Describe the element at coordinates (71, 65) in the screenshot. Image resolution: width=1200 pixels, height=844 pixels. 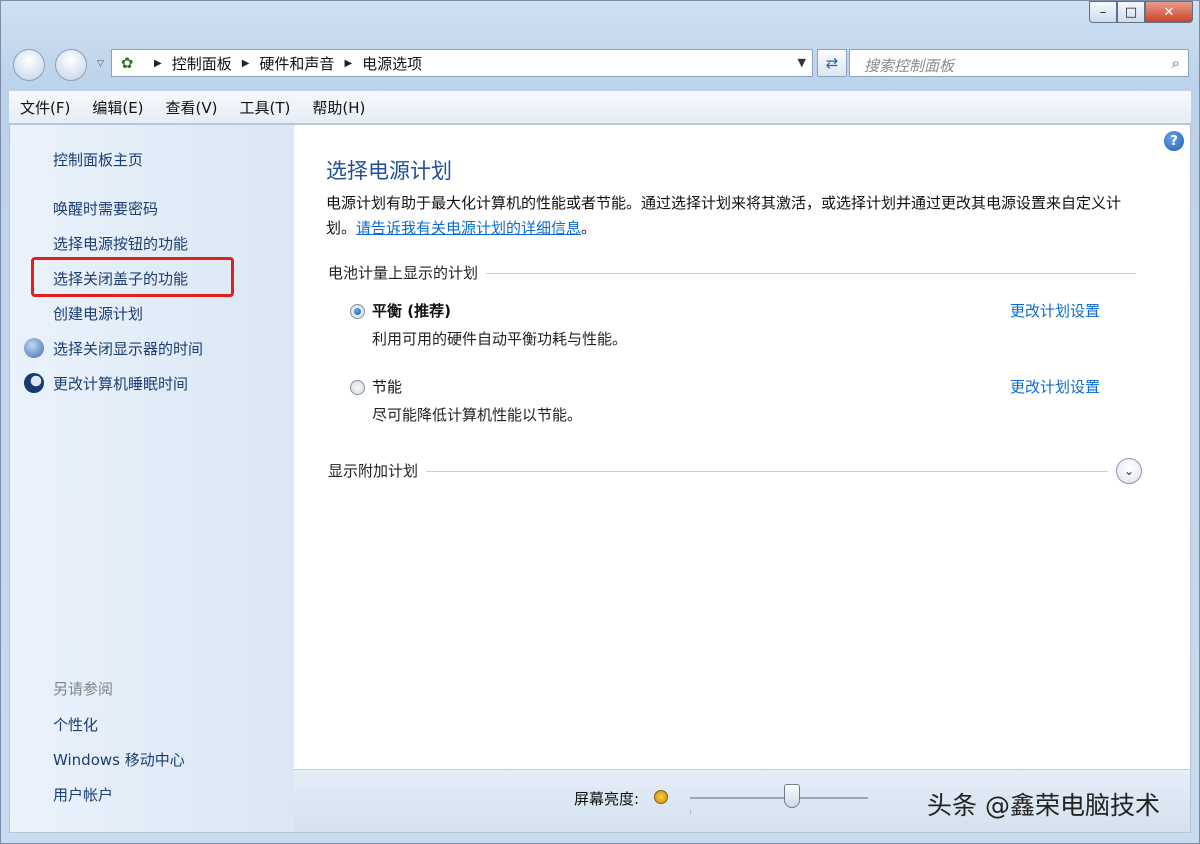
I see `forward-button` at that location.